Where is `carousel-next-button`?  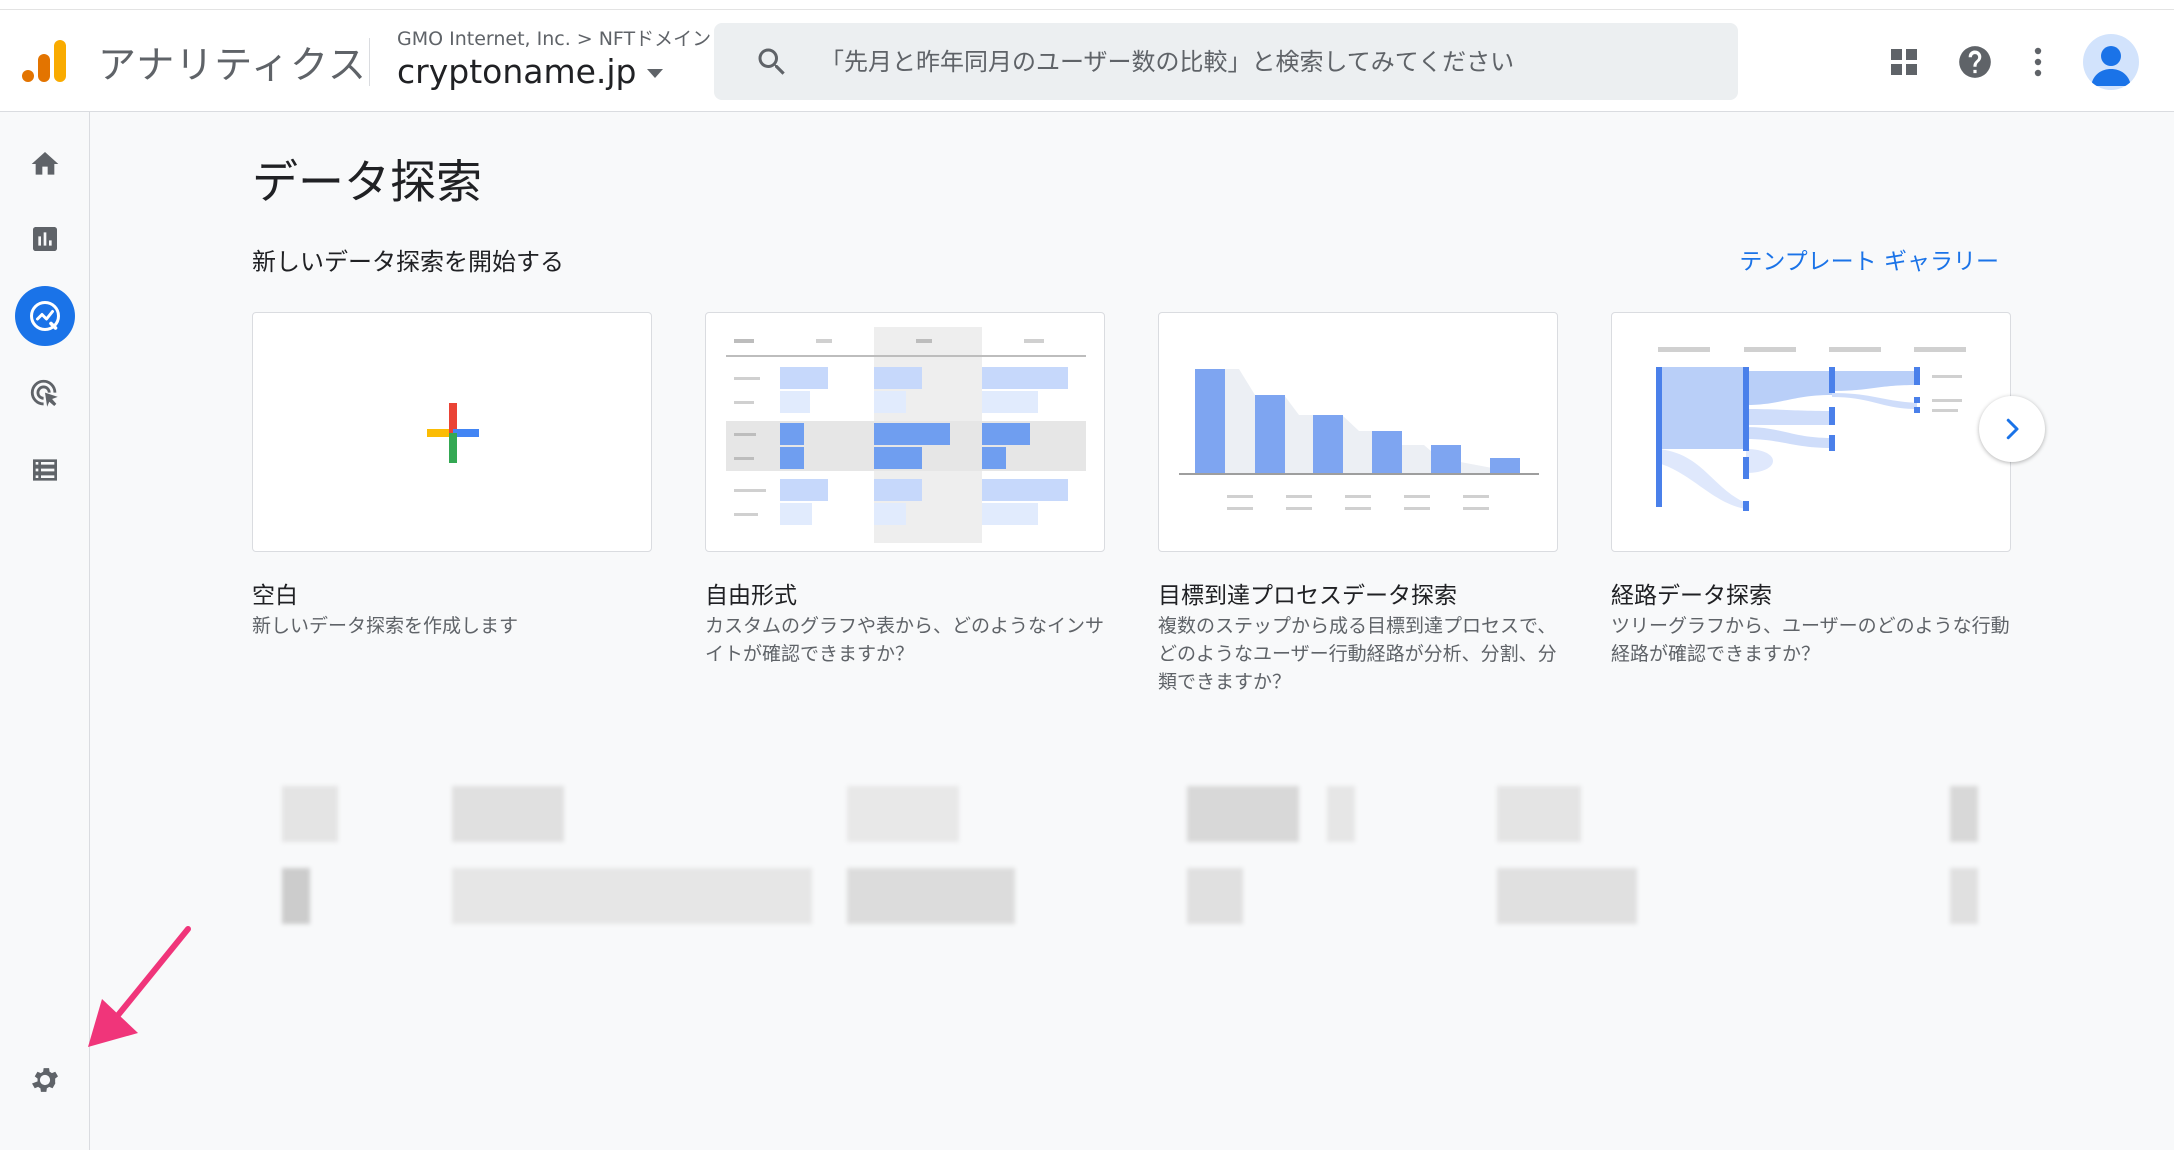
carousel-next-button is located at coordinates (2012, 429).